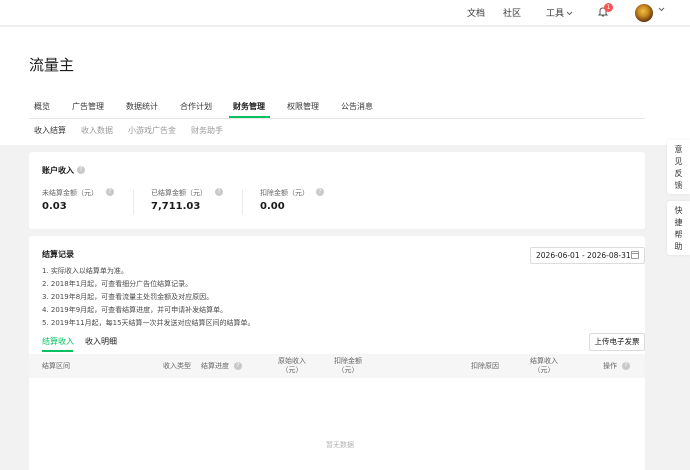 Image resolution: width=690 pixels, height=470 pixels. What do you see at coordinates (101, 341) in the screenshot?
I see `tab-income-details: 收入明细` at bounding box center [101, 341].